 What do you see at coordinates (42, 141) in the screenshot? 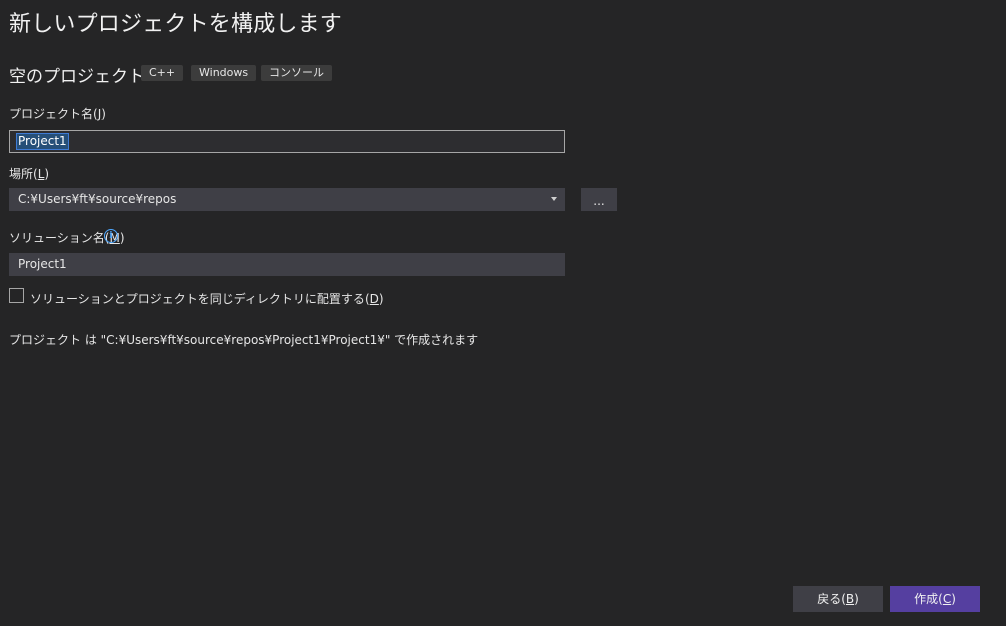
I see `project-name-value: Project1` at bounding box center [42, 141].